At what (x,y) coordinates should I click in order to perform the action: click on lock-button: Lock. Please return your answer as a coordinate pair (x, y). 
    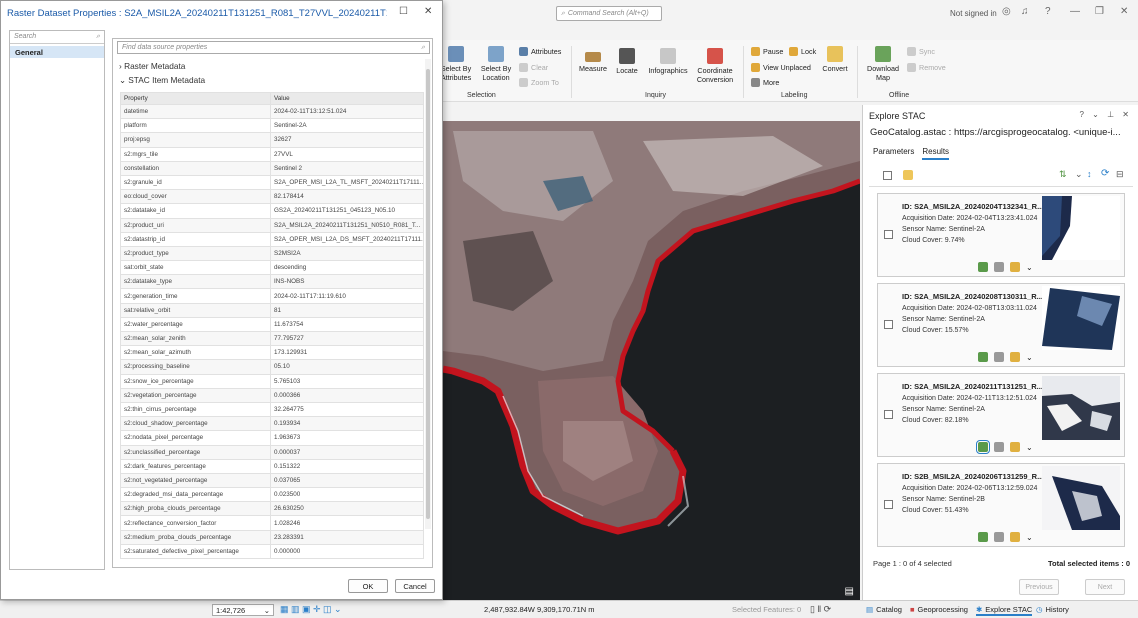
    Looking at the image, I should click on (802, 51).